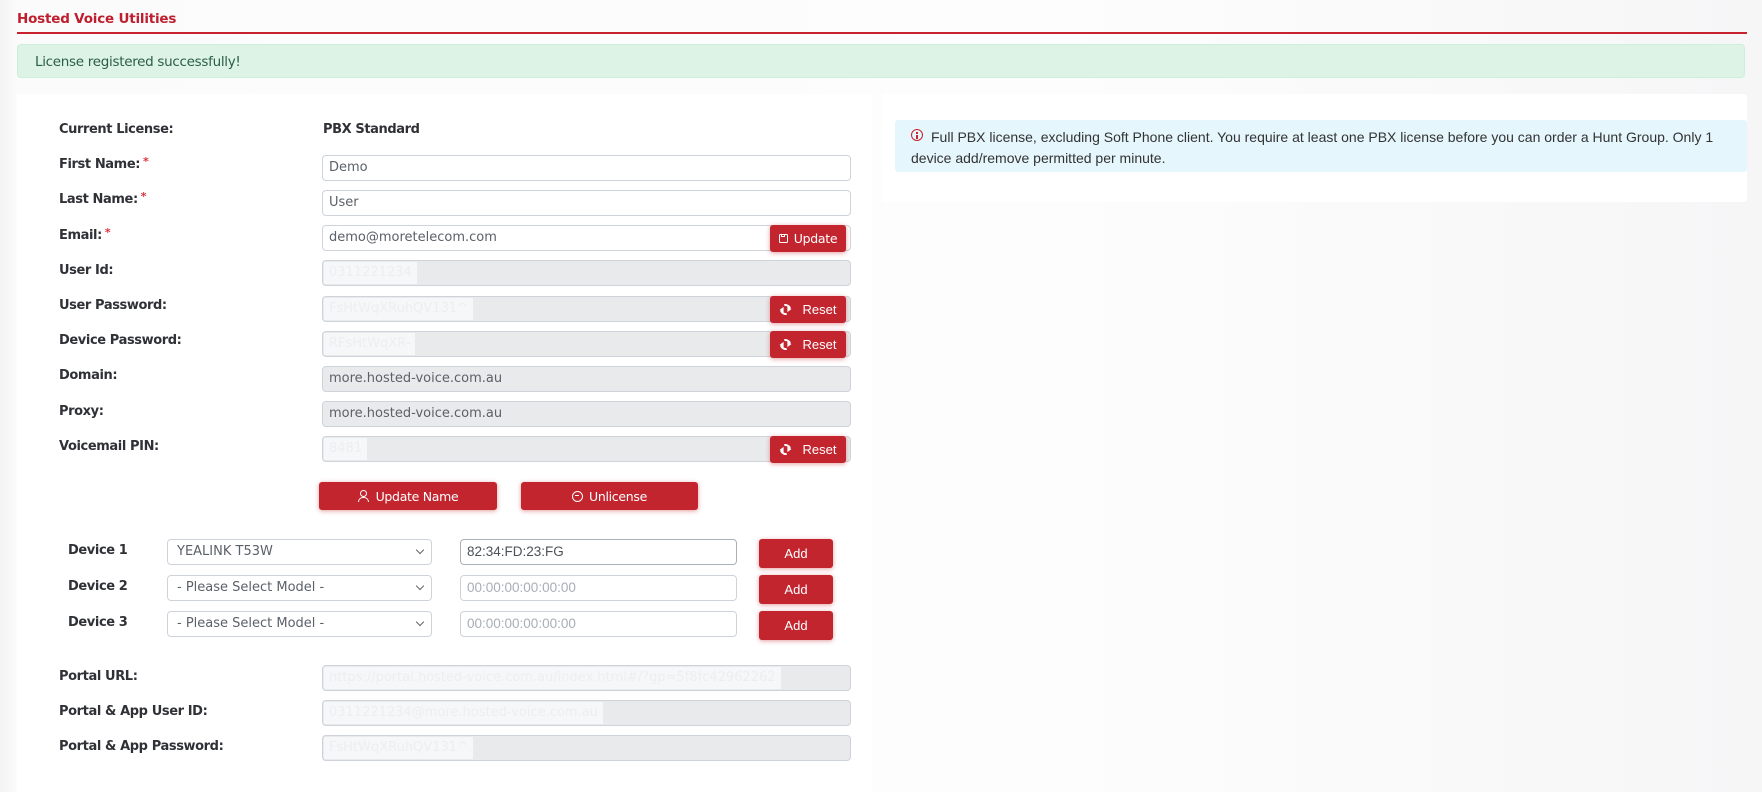  I want to click on email-label: Email: *, so click(85, 234).